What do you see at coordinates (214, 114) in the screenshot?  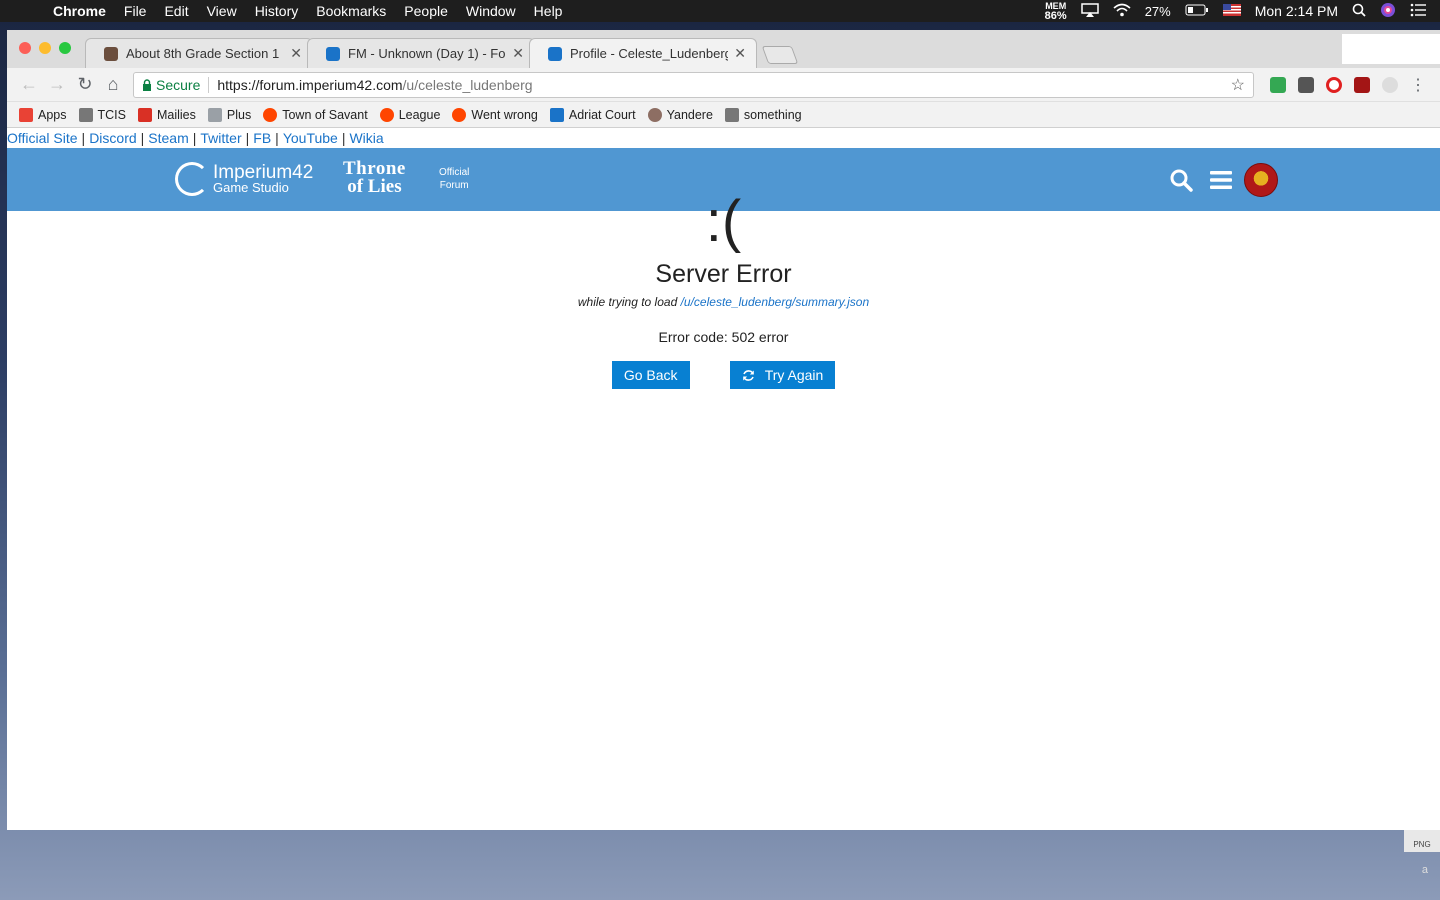 I see `doc-icon` at bounding box center [214, 114].